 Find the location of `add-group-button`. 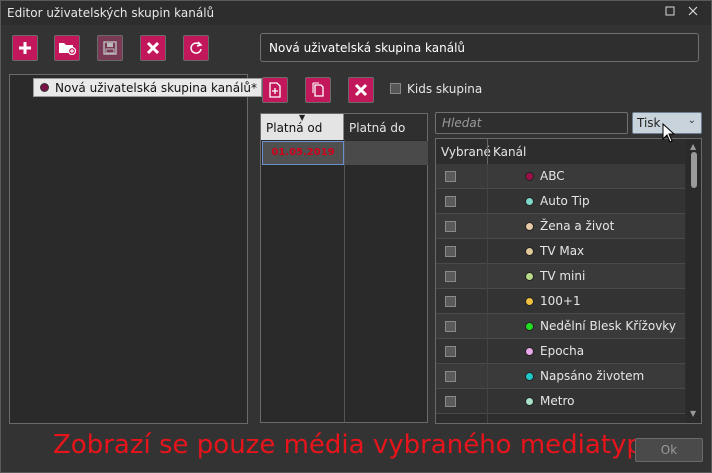

add-group-button is located at coordinates (25, 48).